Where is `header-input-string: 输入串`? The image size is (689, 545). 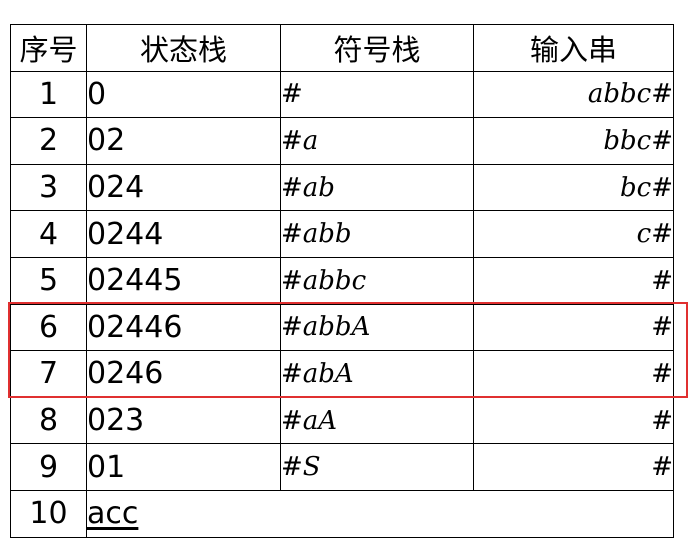
header-input-string: 输入串 is located at coordinates (573, 48).